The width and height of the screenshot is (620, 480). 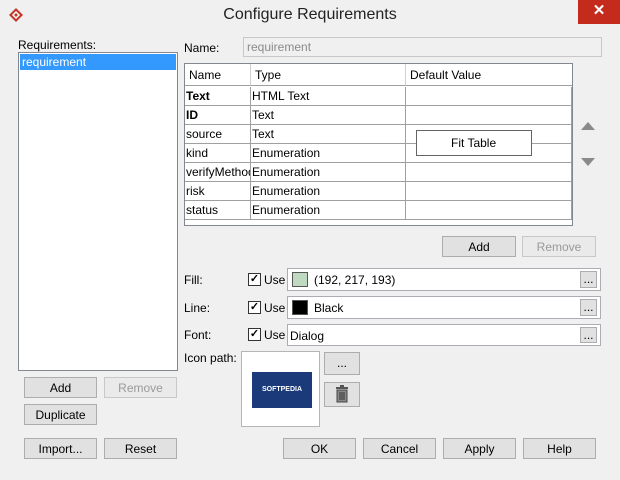 What do you see at coordinates (307, 336) in the screenshot?
I see `font-value: Dialog` at bounding box center [307, 336].